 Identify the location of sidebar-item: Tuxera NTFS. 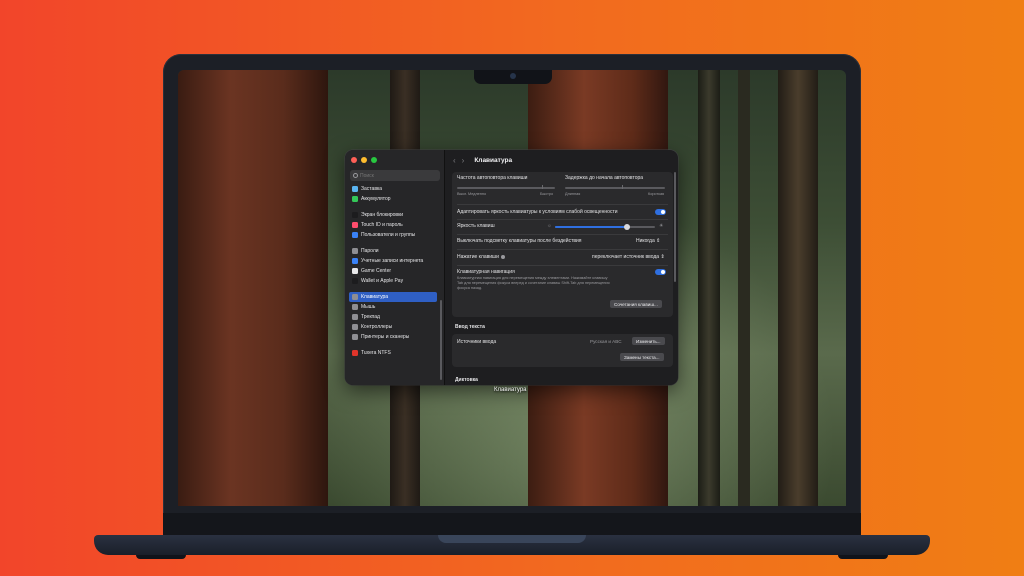
(393, 353).